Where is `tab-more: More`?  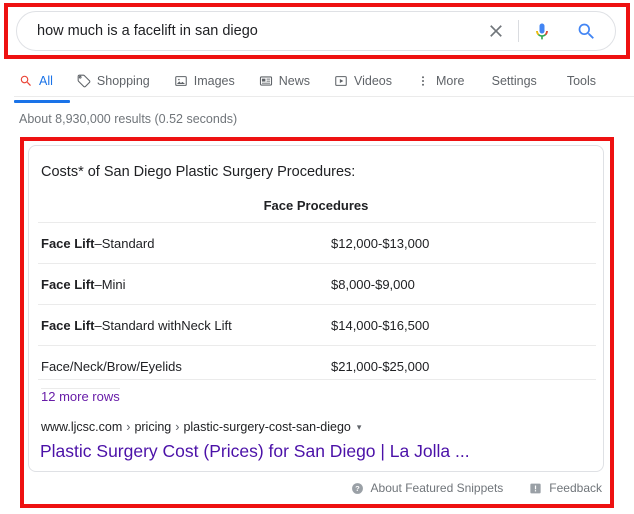
tab-more: More is located at coordinates (445, 81).